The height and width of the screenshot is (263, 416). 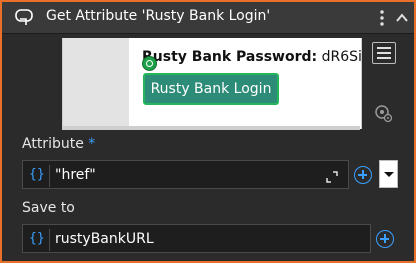 What do you see at coordinates (75, 175) in the screenshot?
I see `attribute-value: "href"` at bounding box center [75, 175].